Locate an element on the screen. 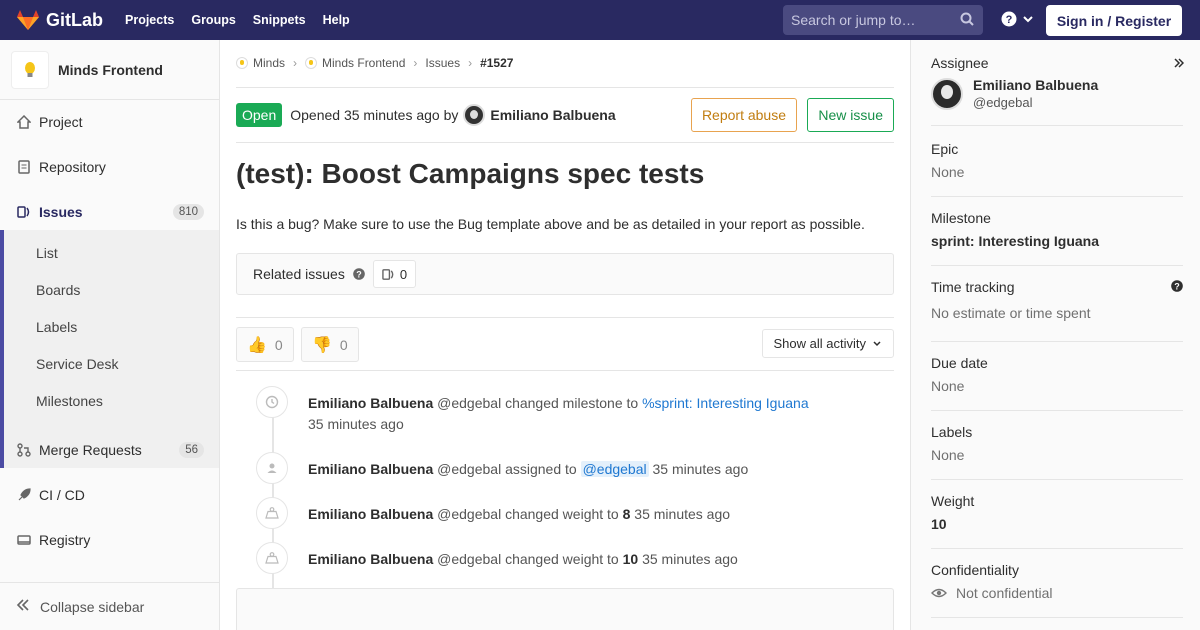 The image size is (1200, 630). gitlab-logo: GitLab is located at coordinates (59, 20).